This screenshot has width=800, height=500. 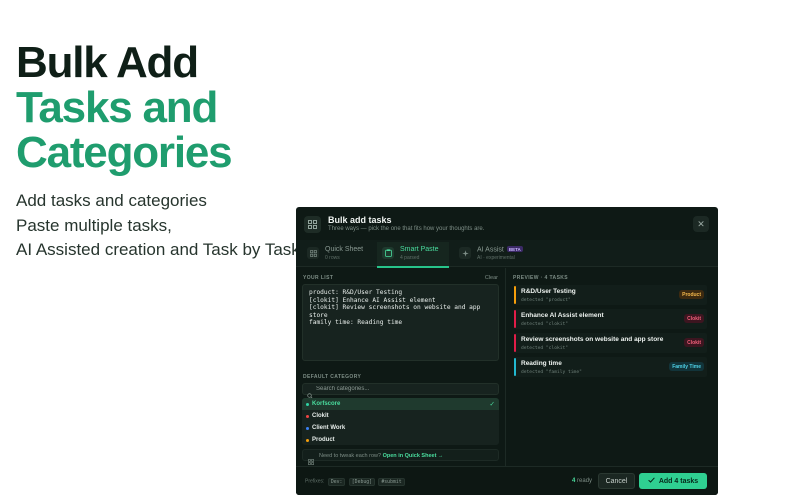 I want to click on hero-desc-line: Add tasks and categories, so click(x=111, y=200).